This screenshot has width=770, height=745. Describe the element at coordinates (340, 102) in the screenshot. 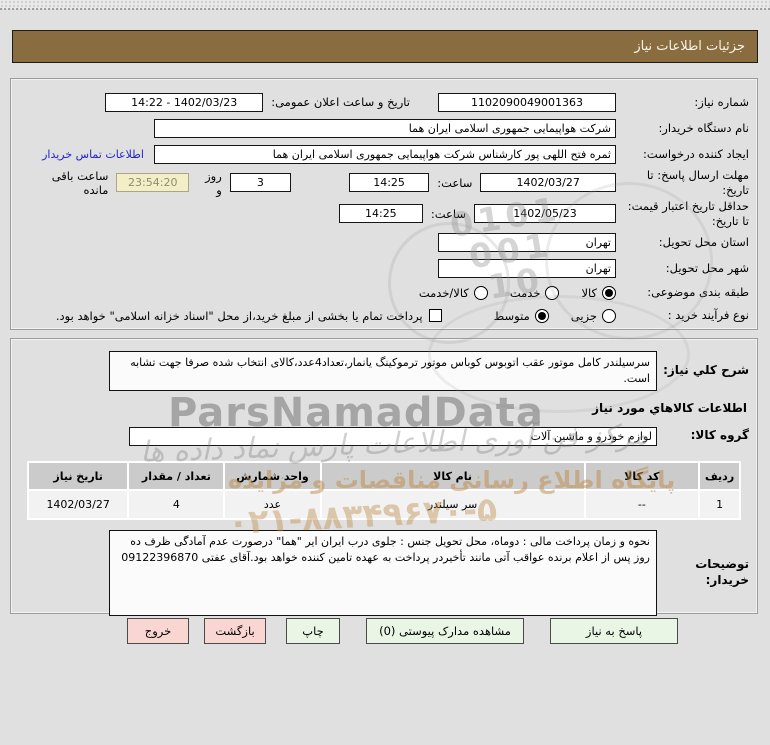

I see `announce-label: تاریخ و ساعت اعلان عمومی:` at that location.